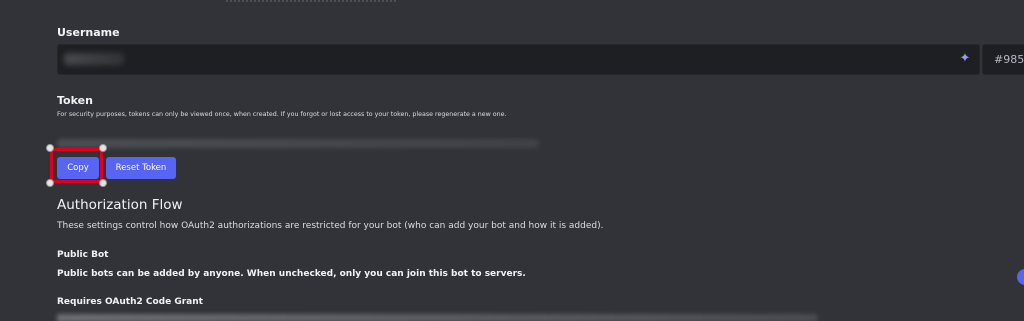 The image size is (1024, 321). Describe the element at coordinates (1009, 59) in the screenshot. I see `discriminator-value: #985` at that location.